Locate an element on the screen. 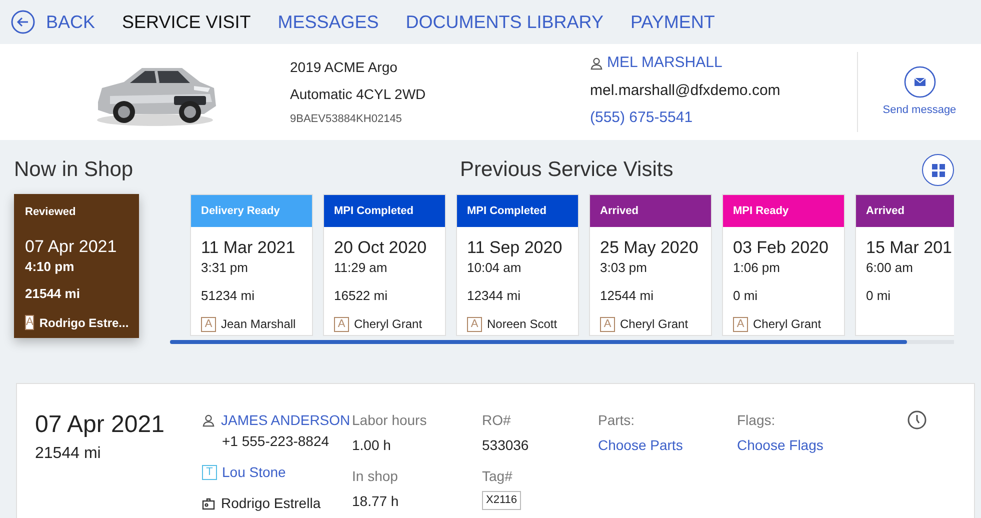 Image resolution: width=981 pixels, height=518 pixels. tag-value: X2116 is located at coordinates (501, 500).